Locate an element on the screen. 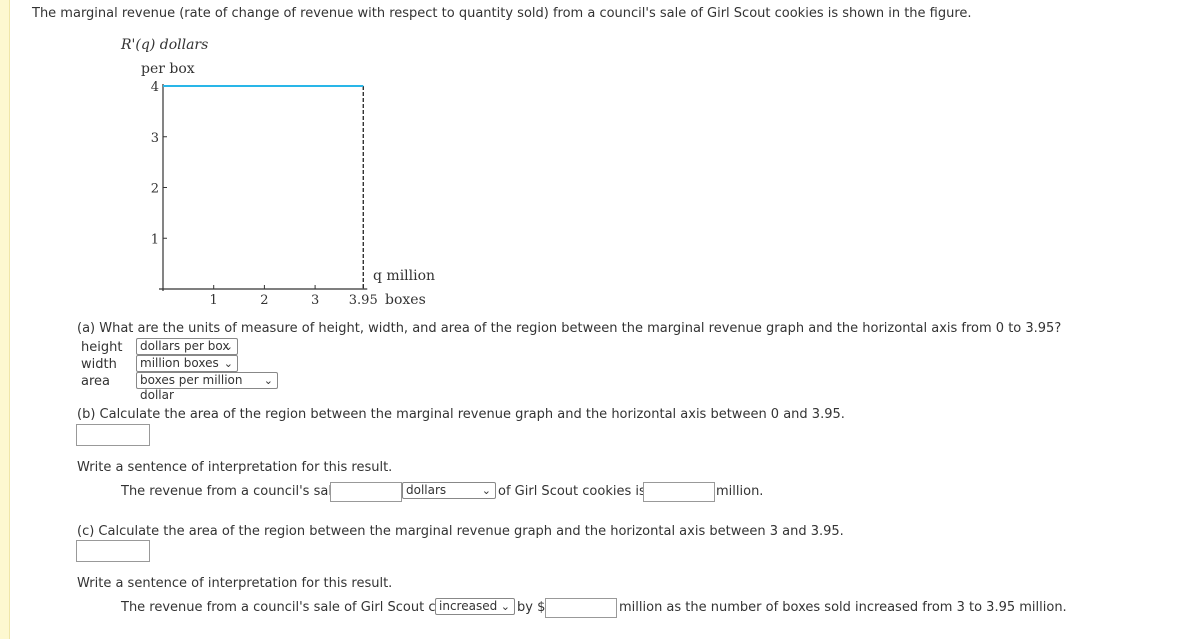  part-b-unit-value: dollars is located at coordinates (426, 490).